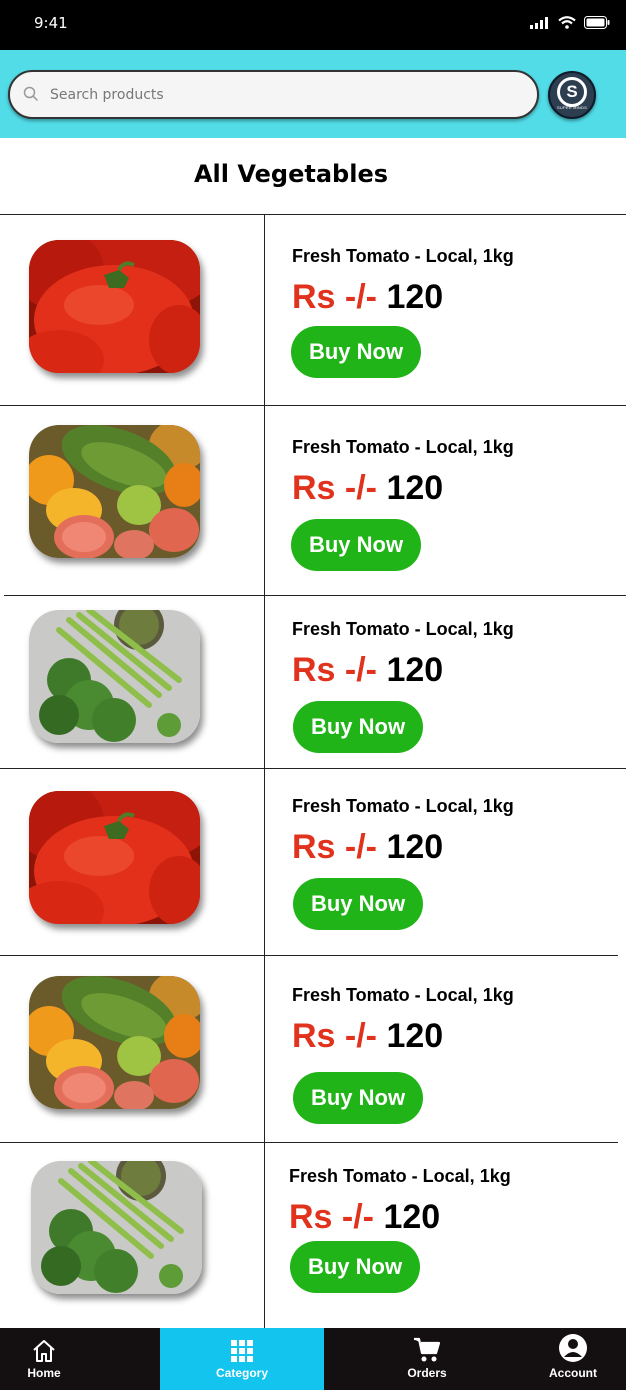 This screenshot has height=1390, width=626. I want to click on nav-account: Account, so click(573, 1359).